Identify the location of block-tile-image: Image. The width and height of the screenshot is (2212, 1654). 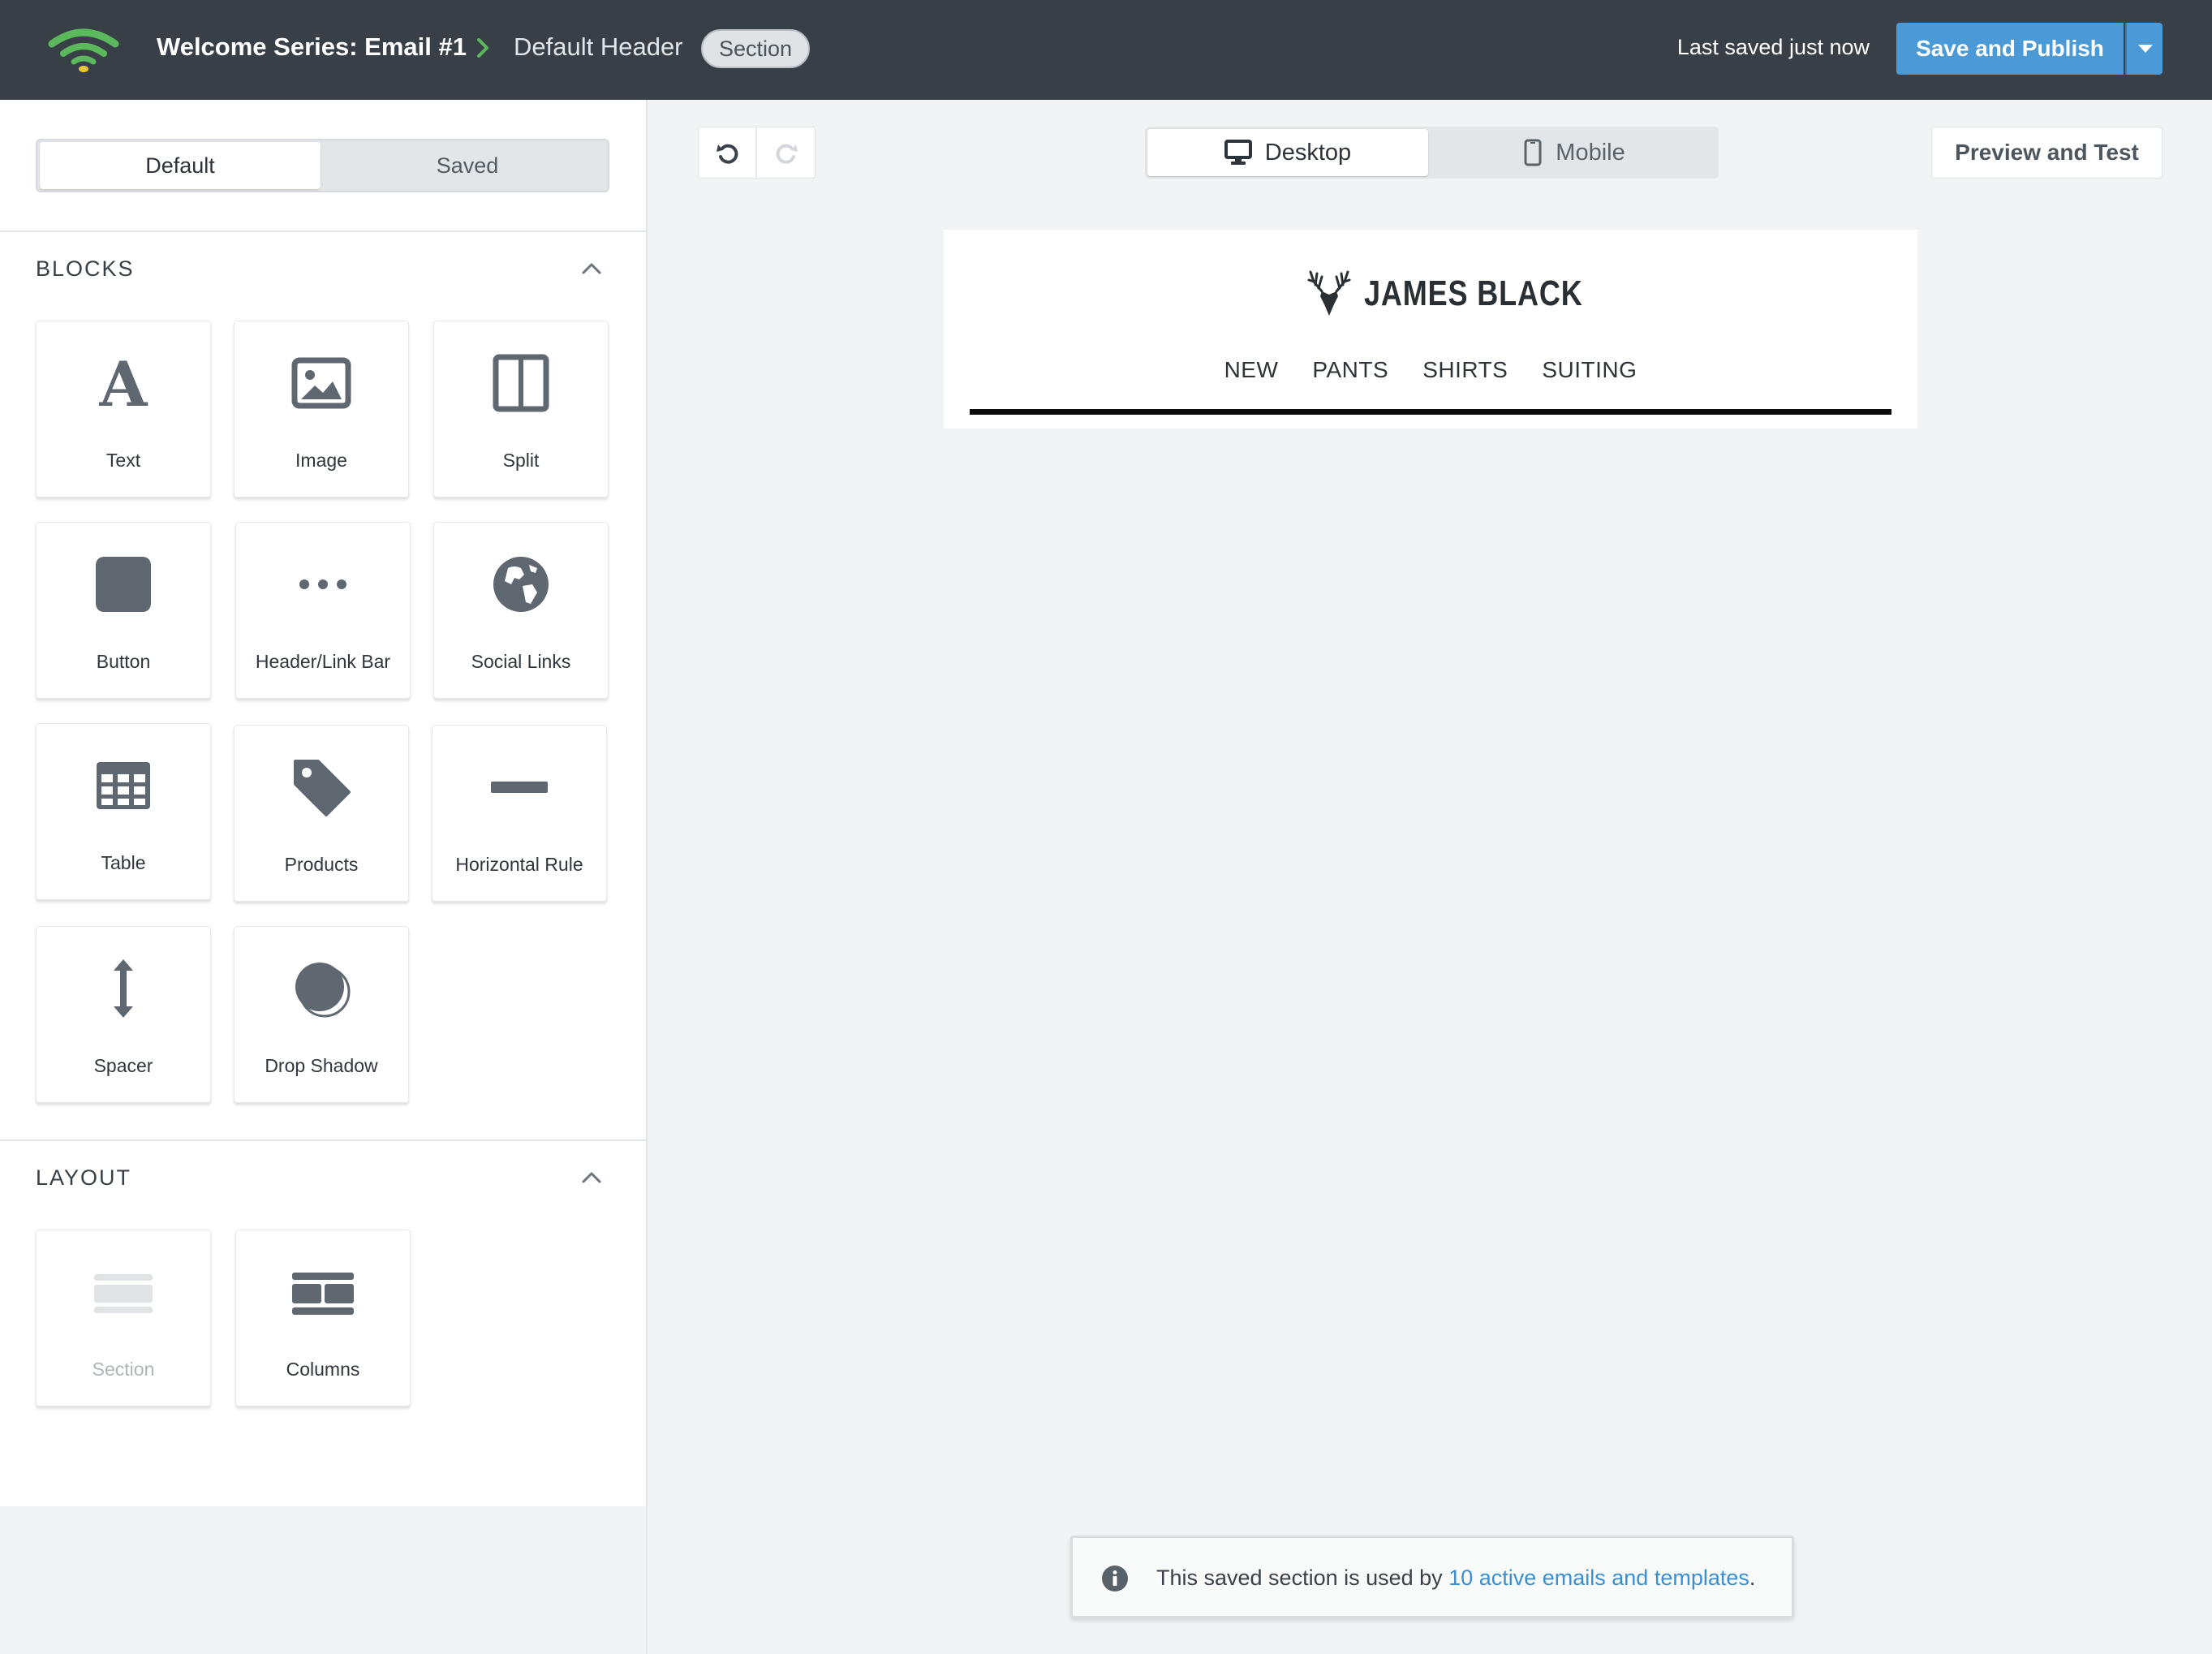
(321, 409).